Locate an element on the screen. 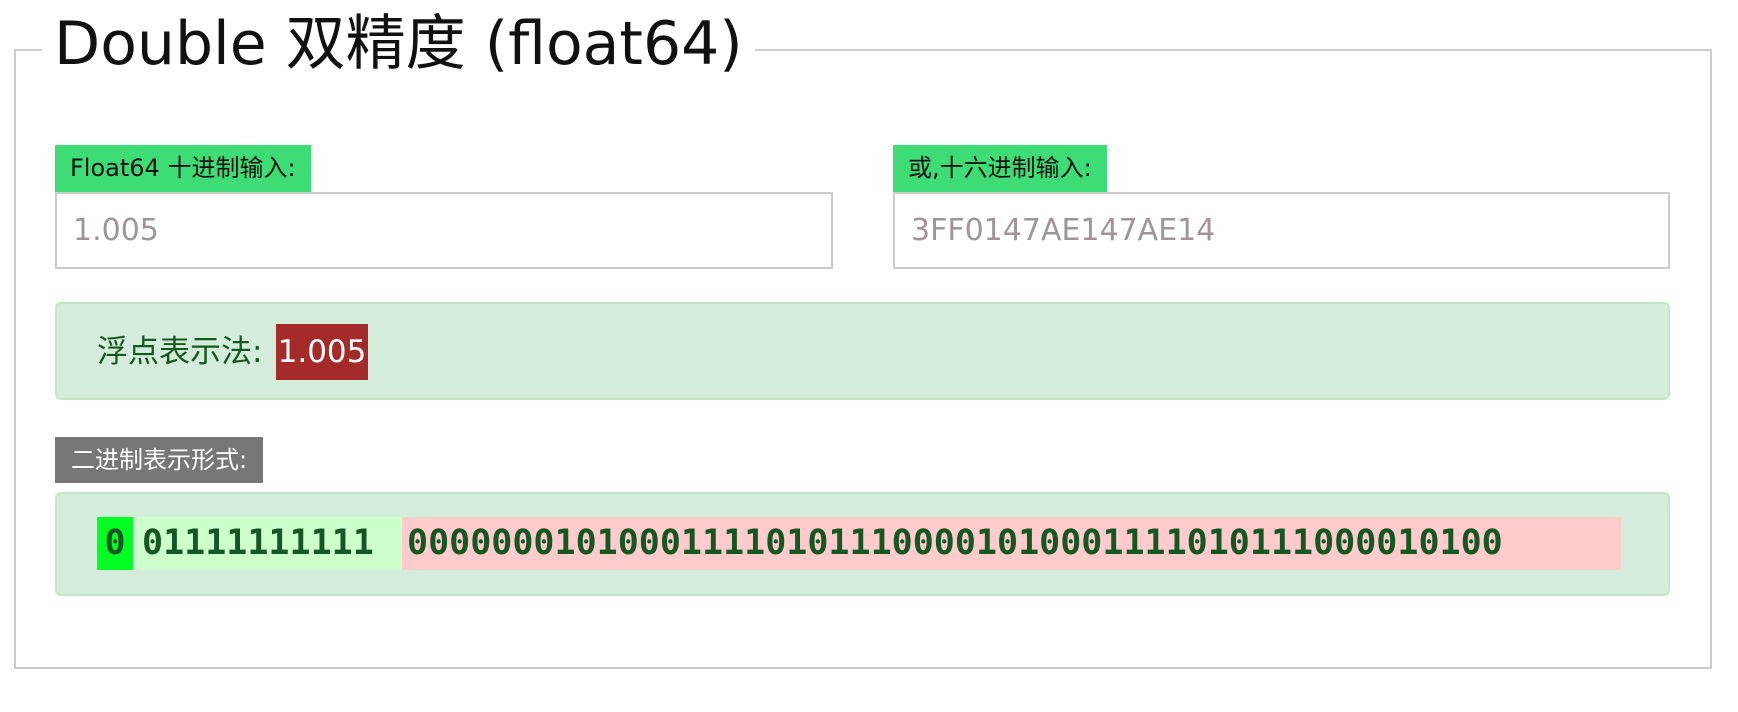 This screenshot has width=1738, height=712. float-representation-panel: 浮点表示法: 1.005 is located at coordinates (862, 351).